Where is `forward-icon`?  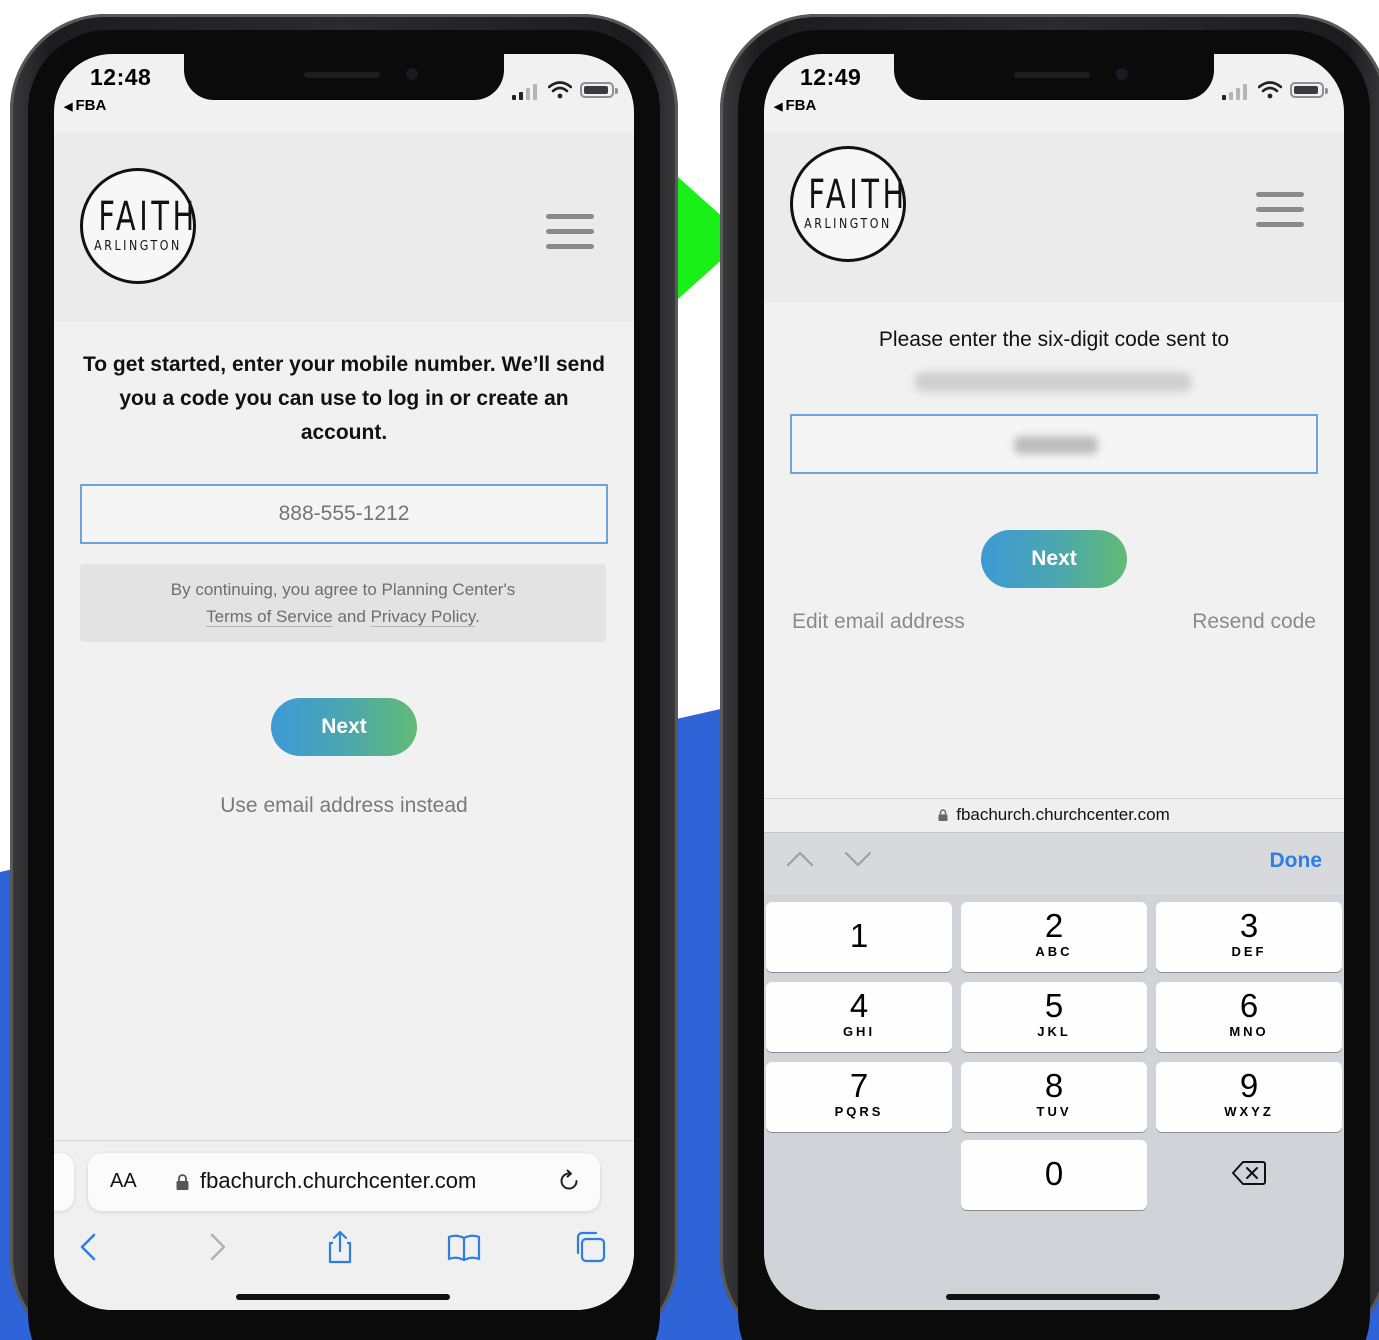
forward-icon is located at coordinates (216, 1247).